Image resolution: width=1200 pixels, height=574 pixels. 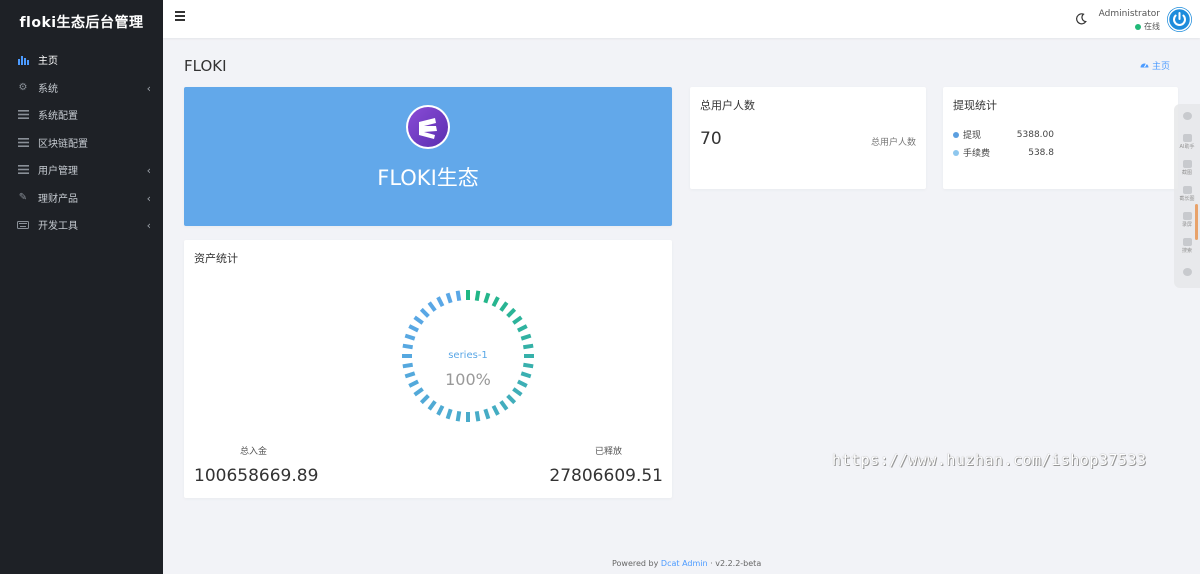 I want to click on user-count-label: 总用户人数, so click(x=893, y=143).